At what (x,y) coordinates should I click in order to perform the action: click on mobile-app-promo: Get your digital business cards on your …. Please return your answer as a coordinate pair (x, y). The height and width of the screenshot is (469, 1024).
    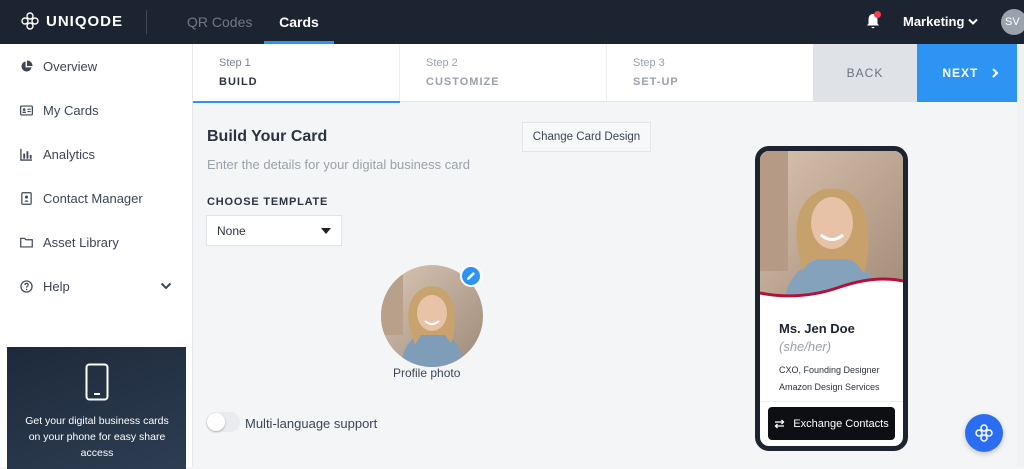
    Looking at the image, I should click on (96, 408).